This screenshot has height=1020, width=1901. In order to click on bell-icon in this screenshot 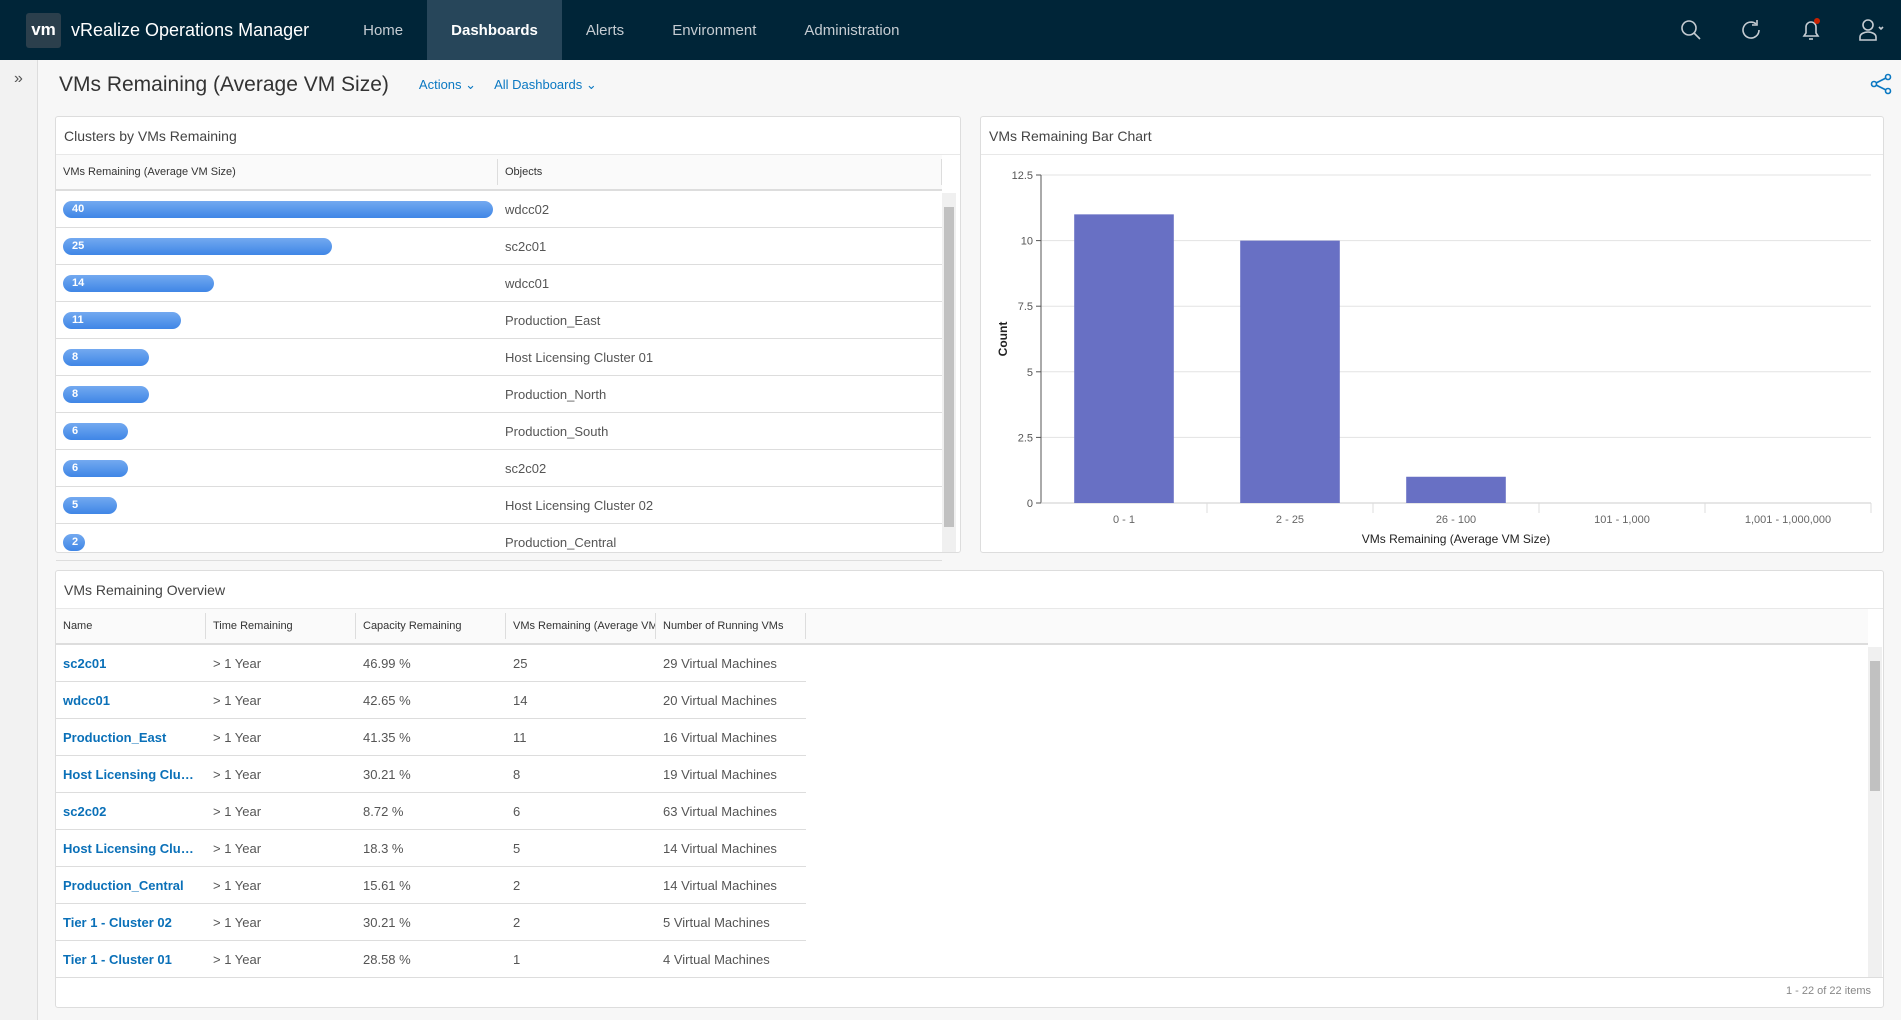, I will do `click(1811, 30)`.